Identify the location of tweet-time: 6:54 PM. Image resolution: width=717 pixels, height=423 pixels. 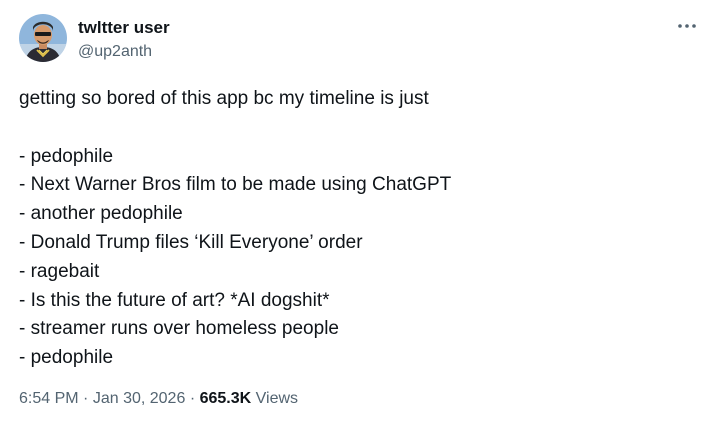
(49, 398).